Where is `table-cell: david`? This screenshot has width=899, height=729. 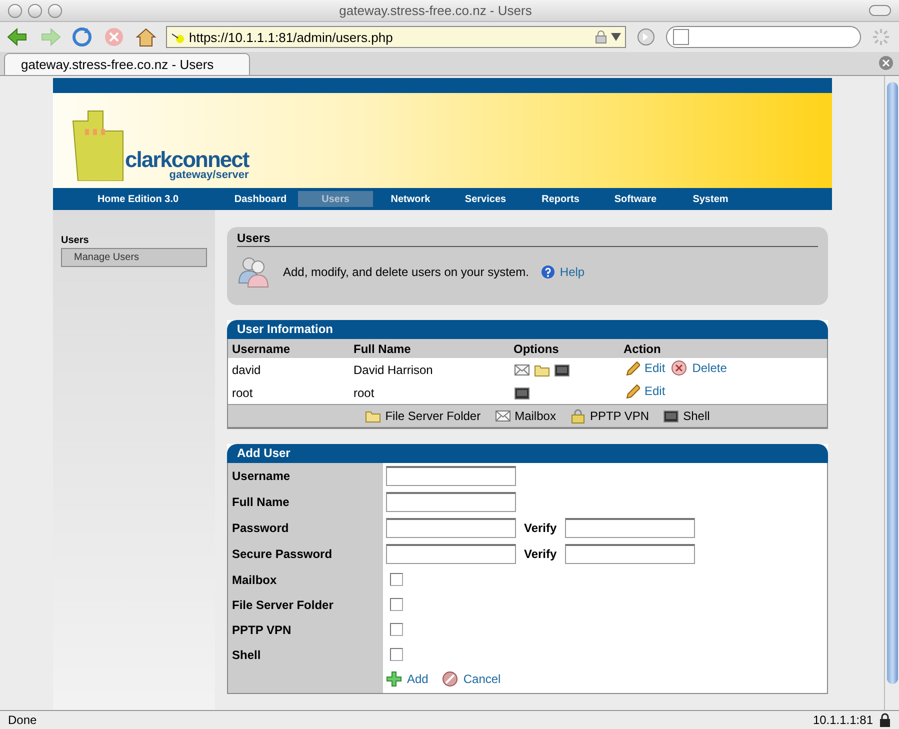 table-cell: david is located at coordinates (289, 369).